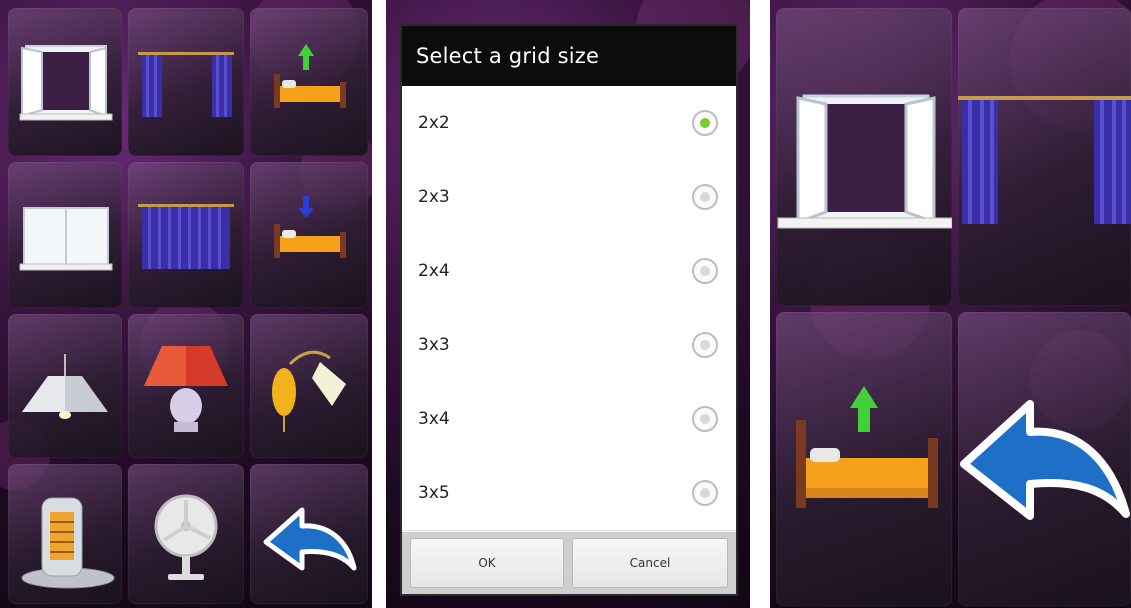 Image resolution: width=1131 pixels, height=608 pixels. Describe the element at coordinates (434, 123) in the screenshot. I see `option-label: 2x2` at that location.